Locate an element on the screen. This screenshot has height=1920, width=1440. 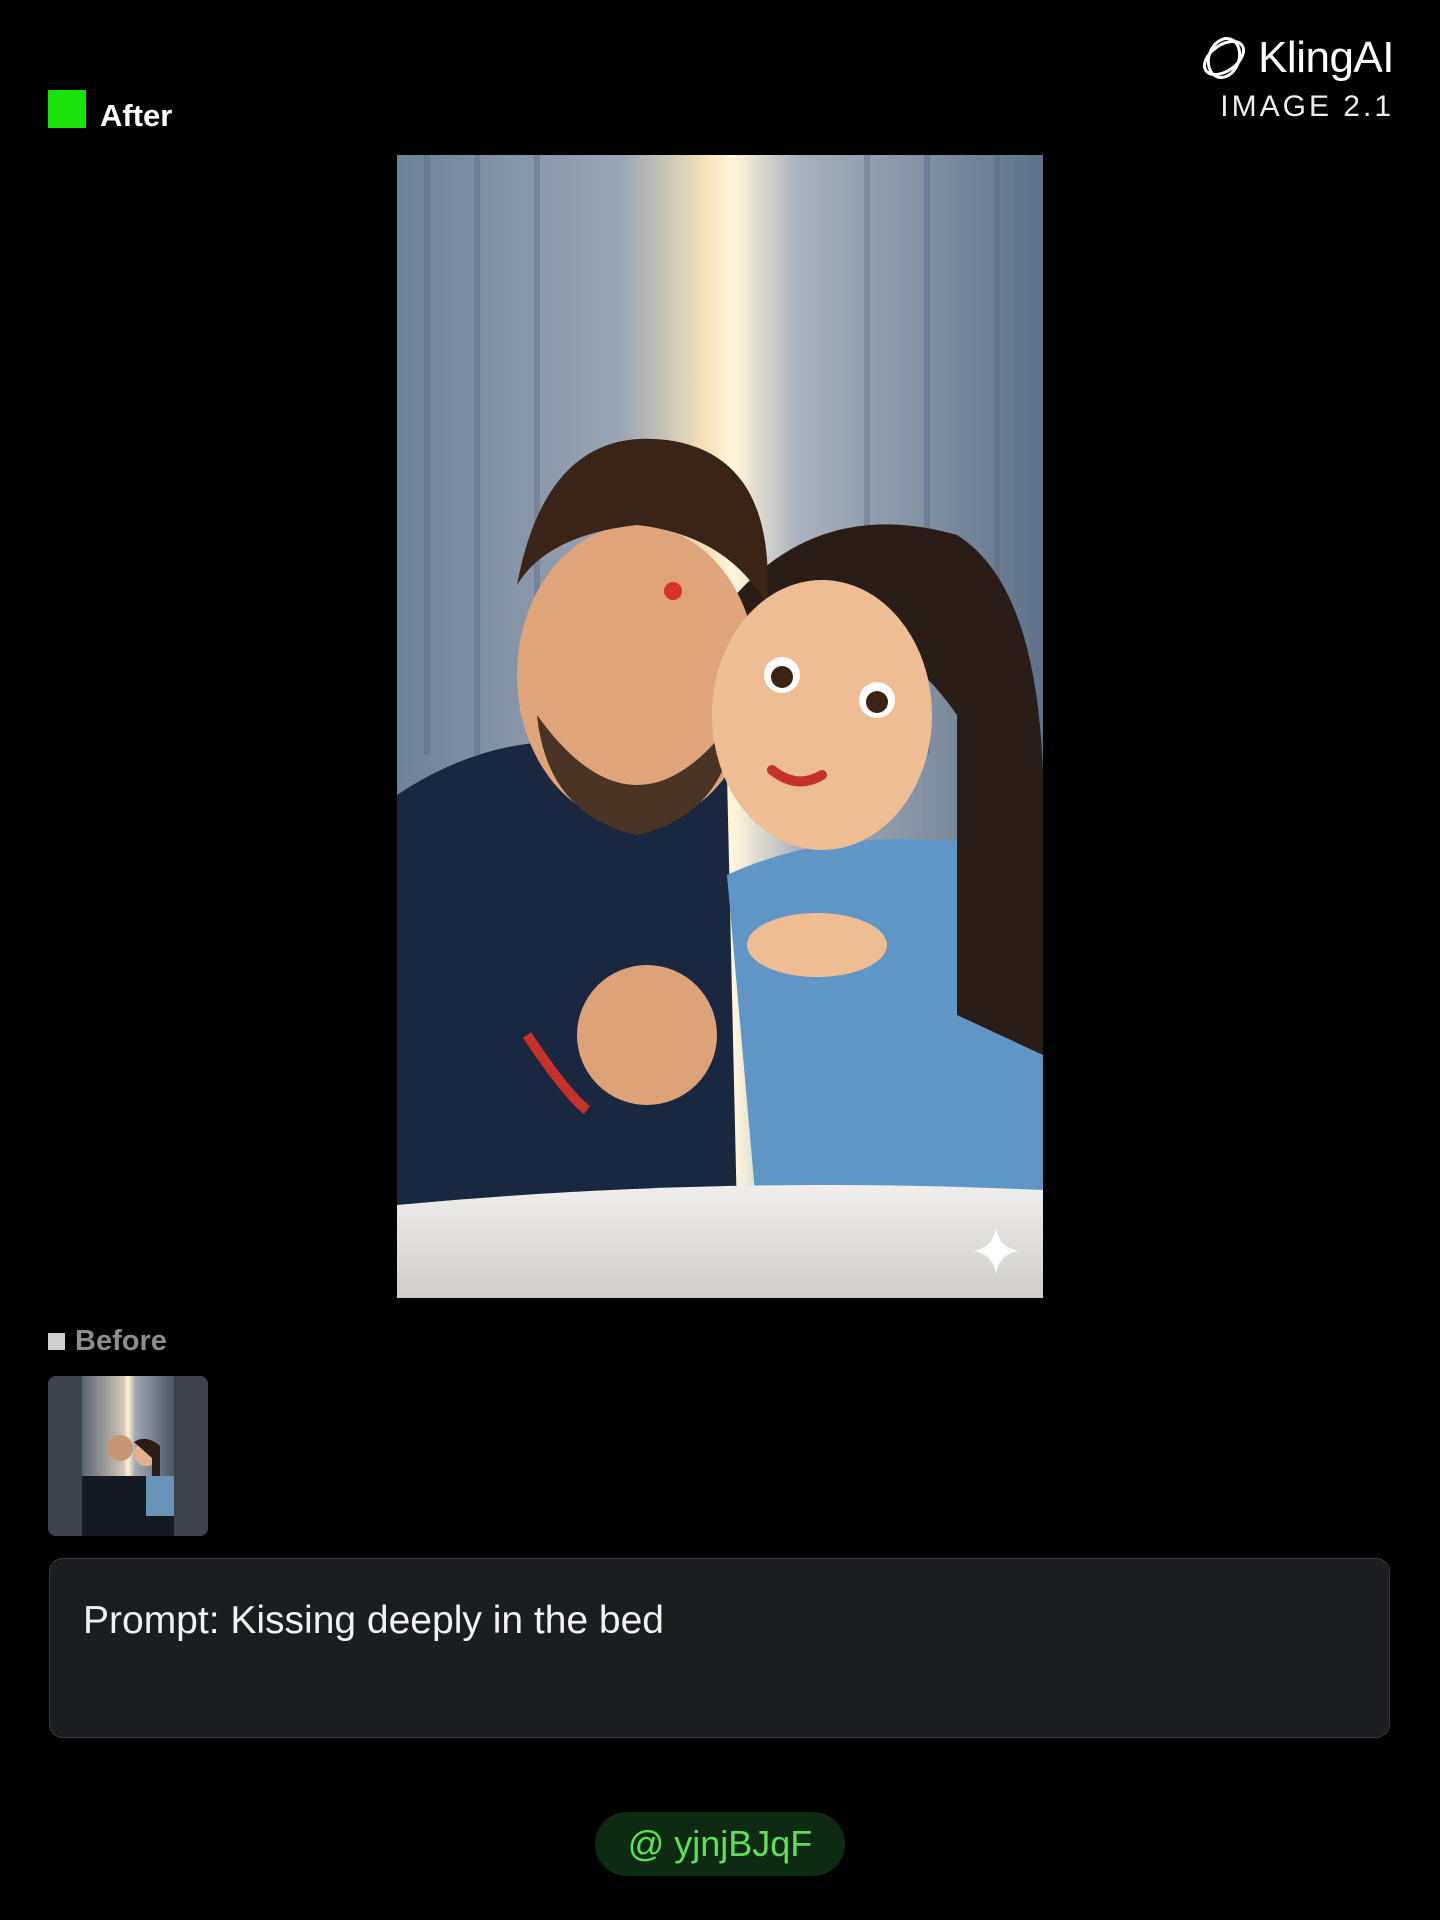
prompt-text: Prompt: Kissing deeply in the bed is located at coordinates (374, 1620).